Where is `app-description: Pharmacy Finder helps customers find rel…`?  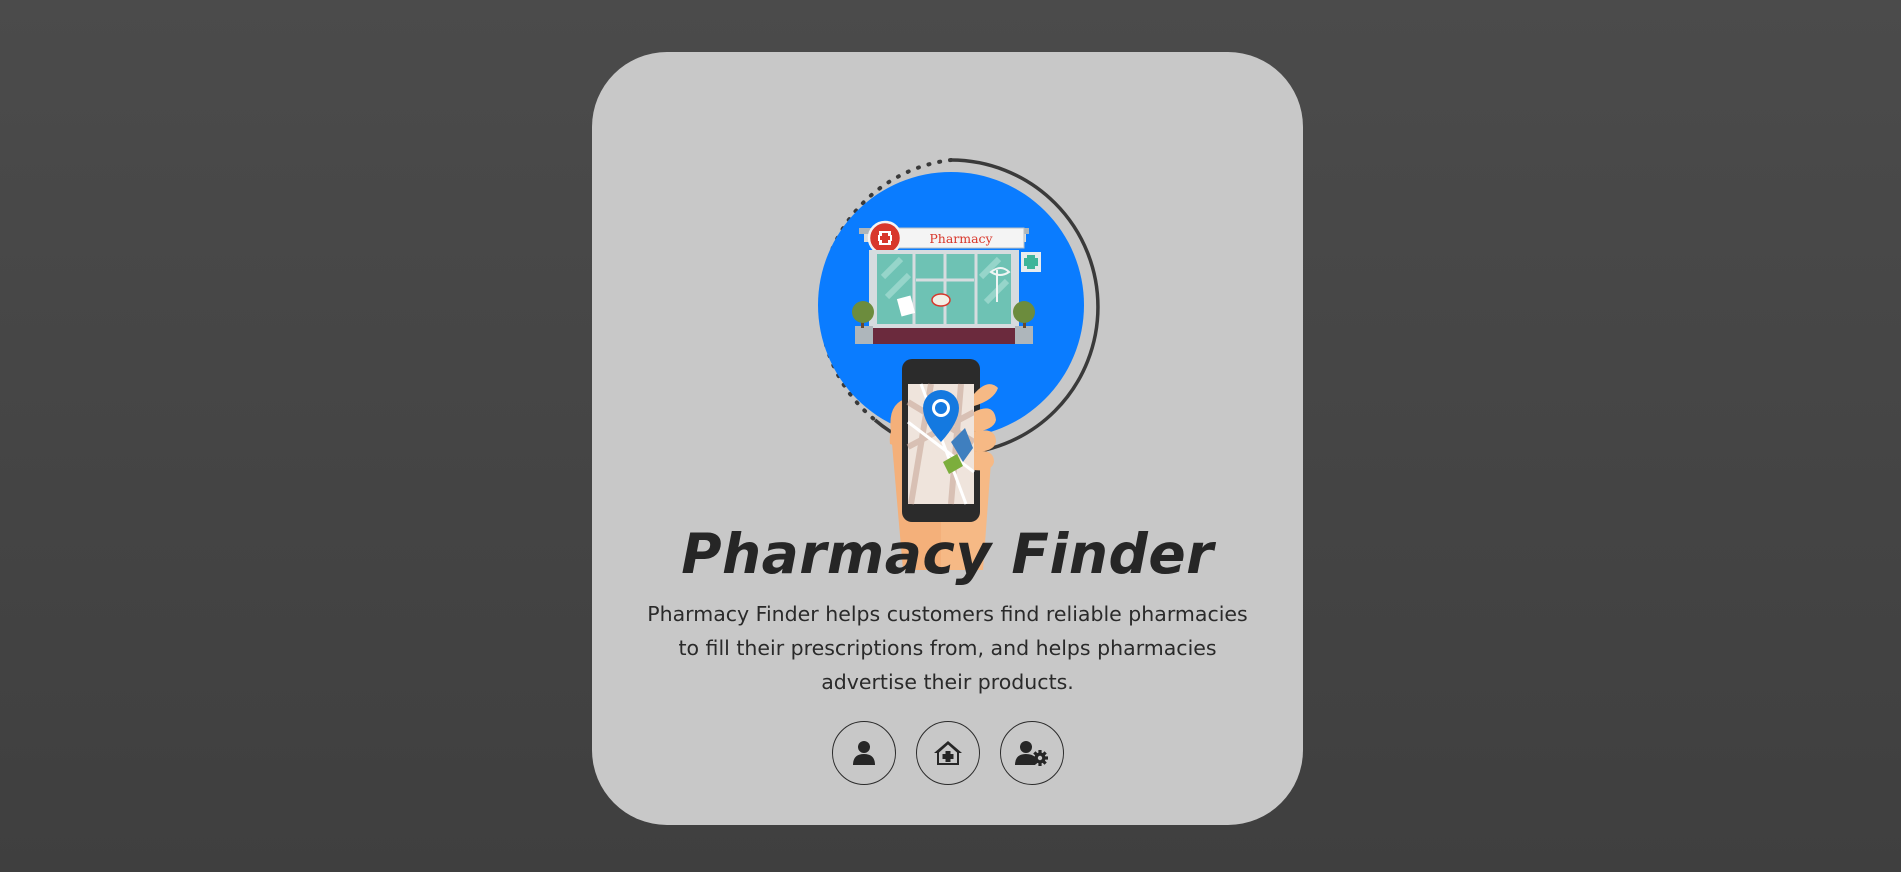 app-description: Pharmacy Finder helps customers find rel… is located at coordinates (947, 648).